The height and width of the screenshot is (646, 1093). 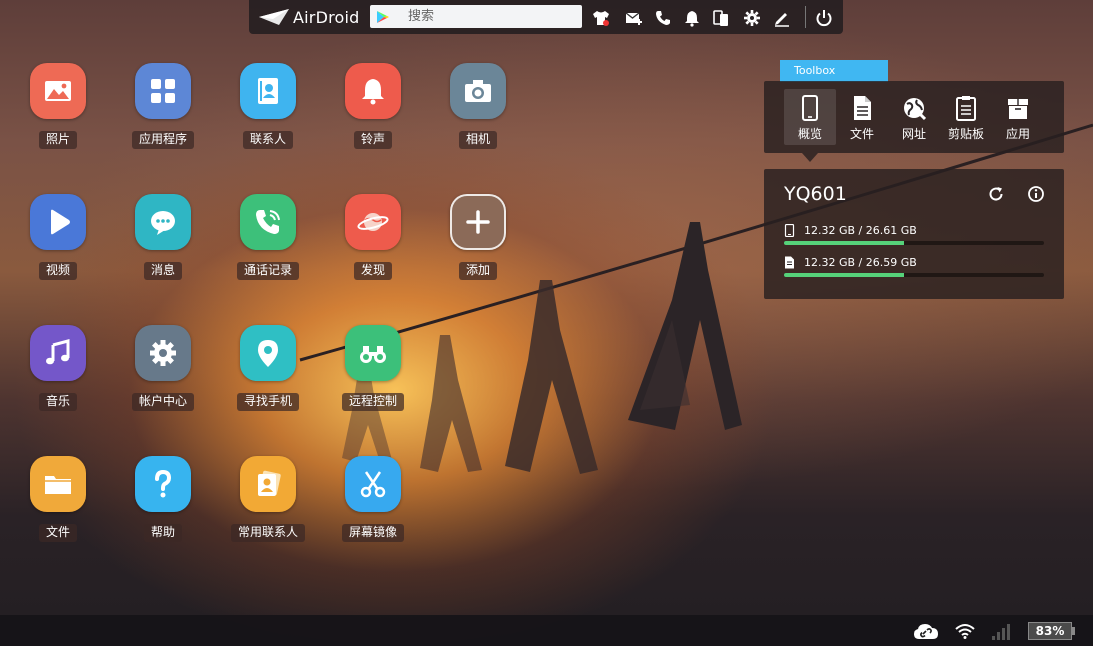 I want to click on device-name: YQ601, so click(x=815, y=194).